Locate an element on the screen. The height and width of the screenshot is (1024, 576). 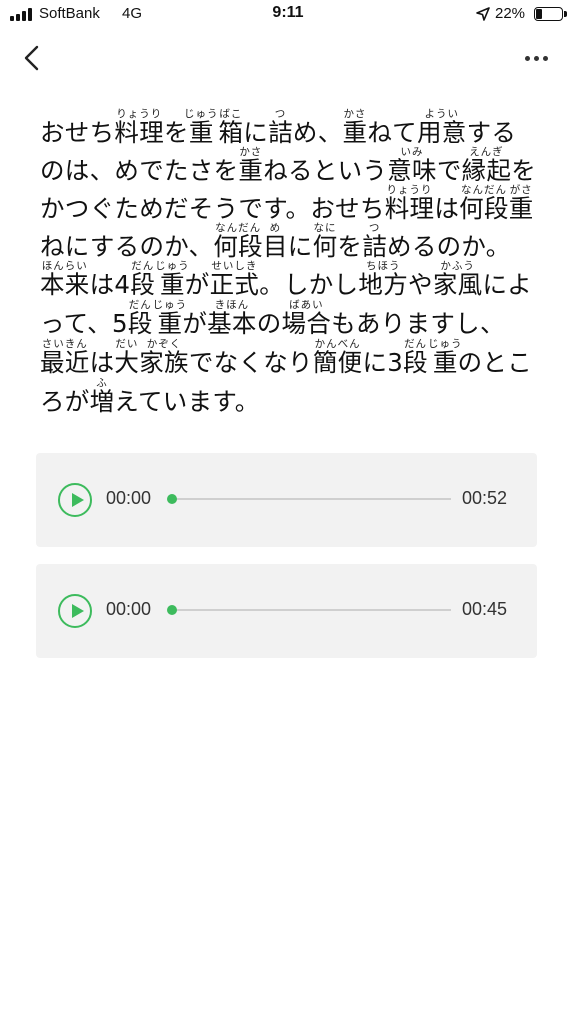
ruby-reading: えんぎ is located at coordinates (486, 152).